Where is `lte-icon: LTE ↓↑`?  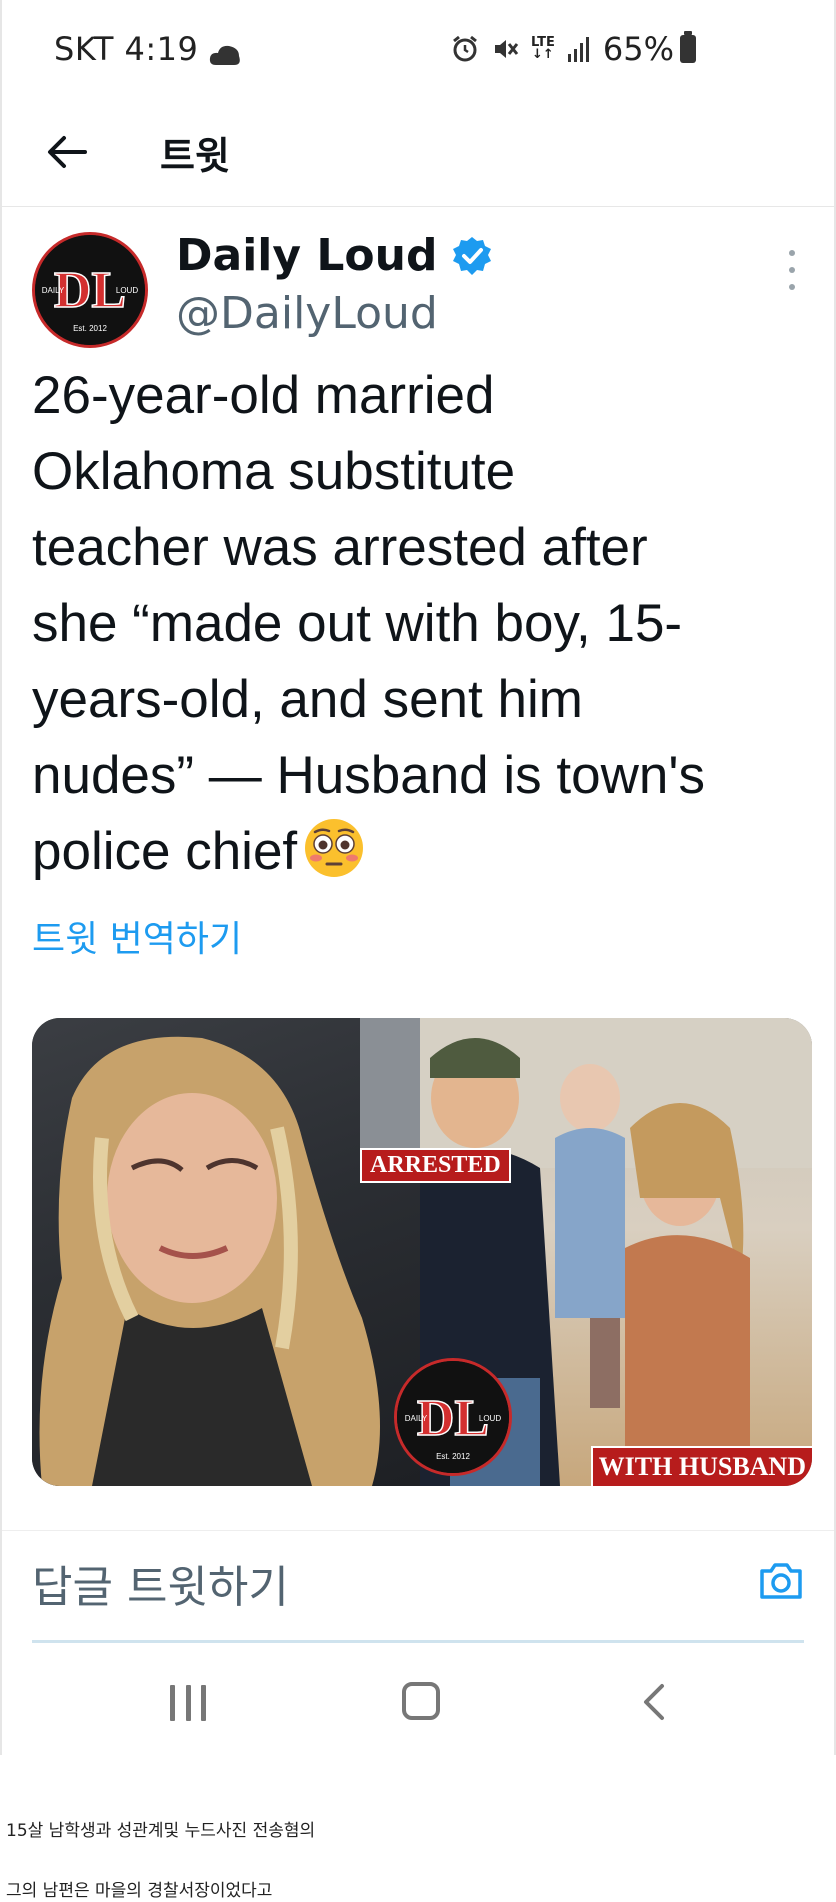 lte-icon: LTE ↓↑ is located at coordinates (543, 49).